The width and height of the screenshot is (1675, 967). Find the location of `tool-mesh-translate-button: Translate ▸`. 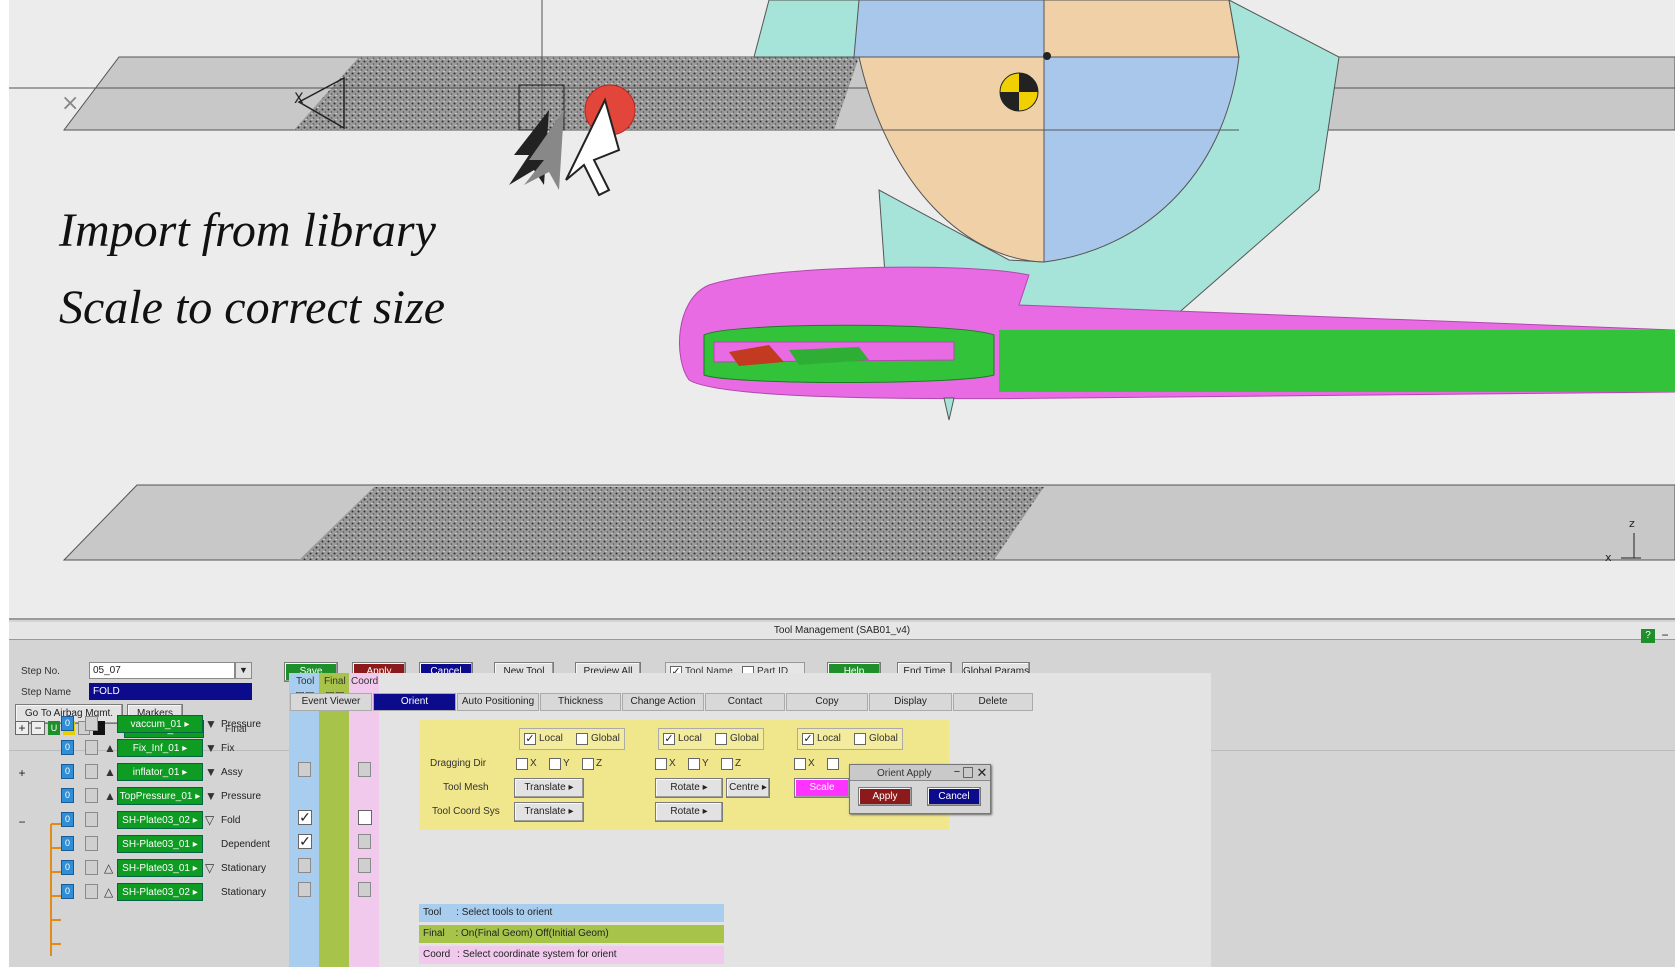

tool-mesh-translate-button: Translate ▸ is located at coordinates (549, 788).